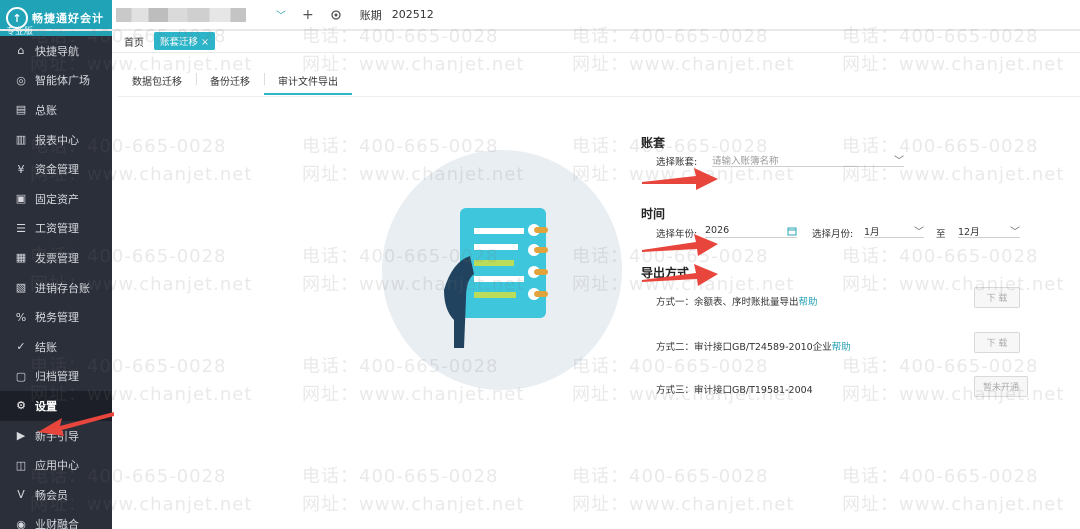 This screenshot has width=1080, height=529. I want to click on gear-icon, so click(336, 15).